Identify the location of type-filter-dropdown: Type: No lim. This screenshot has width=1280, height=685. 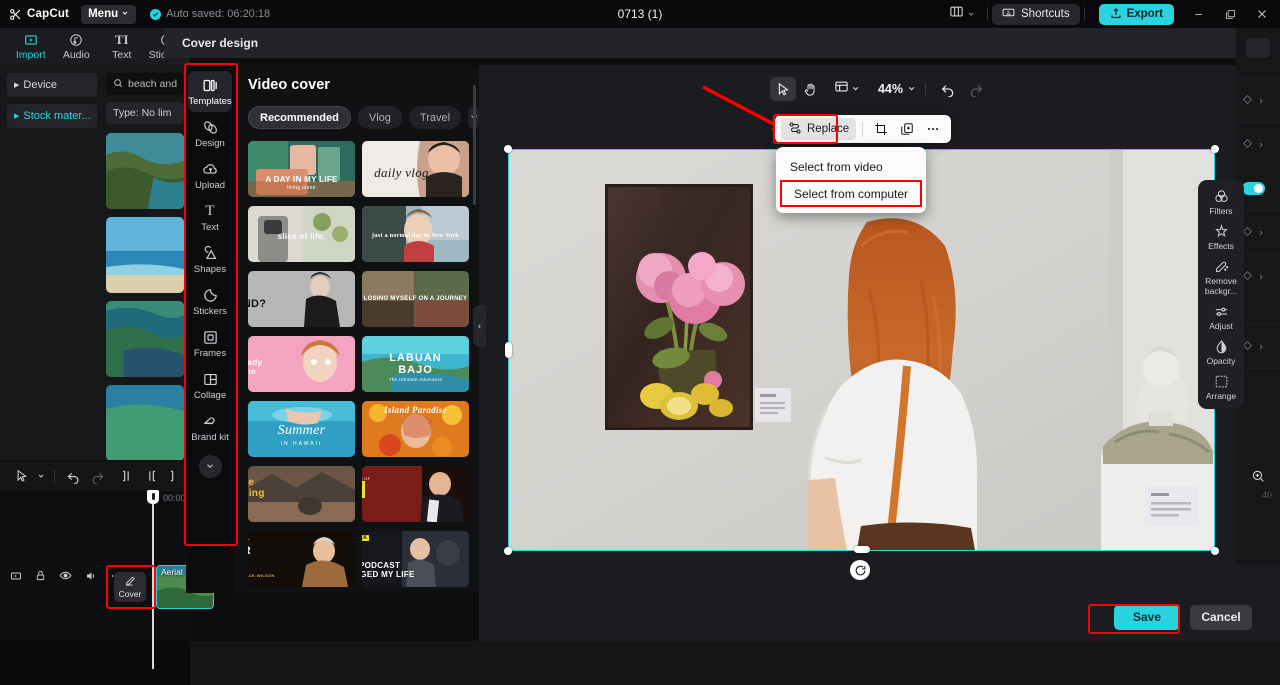
(145, 113).